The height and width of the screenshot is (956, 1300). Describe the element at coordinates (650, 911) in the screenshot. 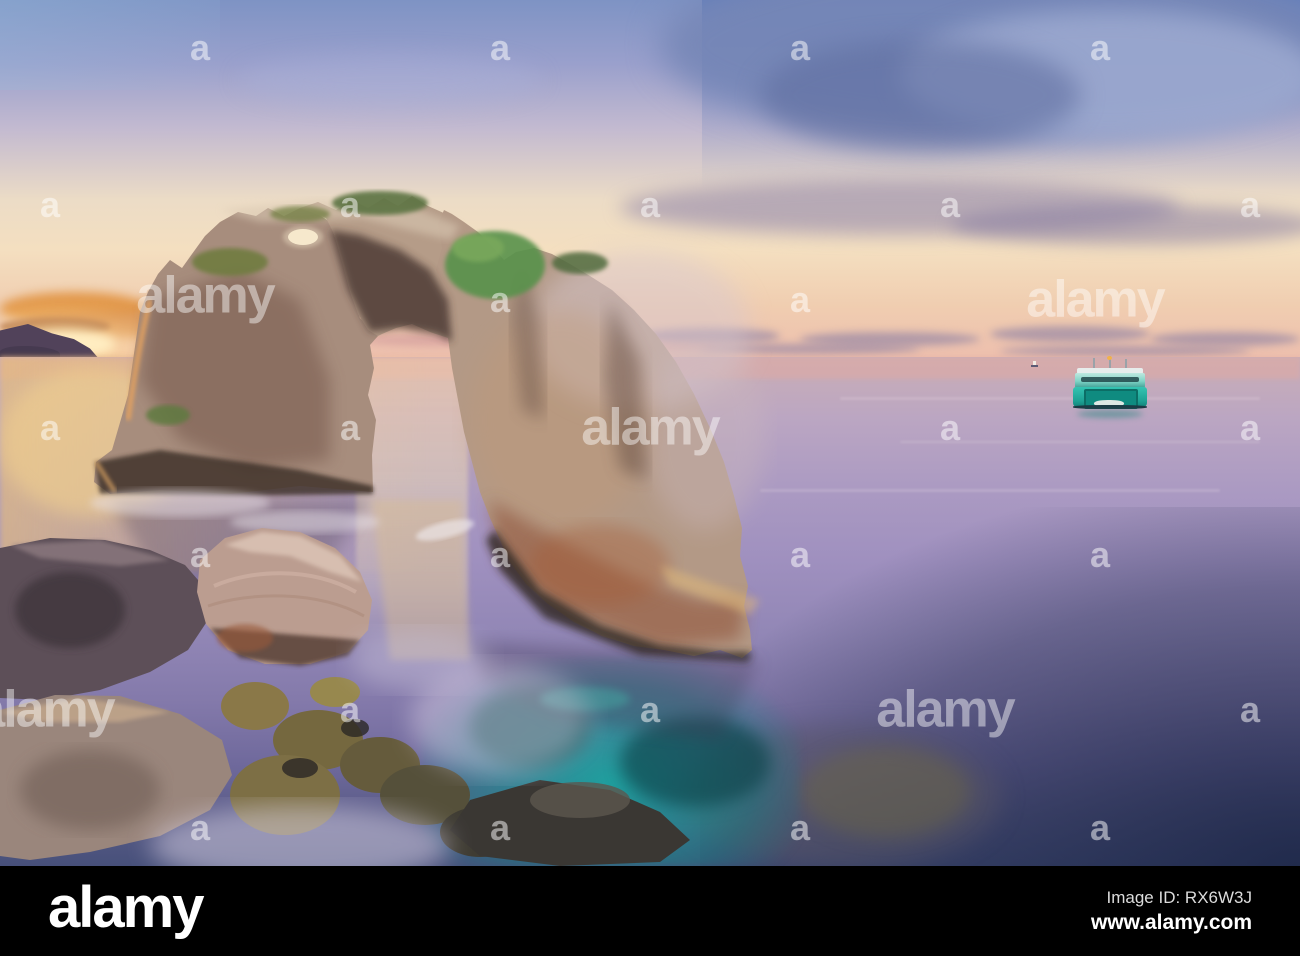

I see `bottom-bar: alamy Image ID: RX6W3J www.alamy.com` at that location.